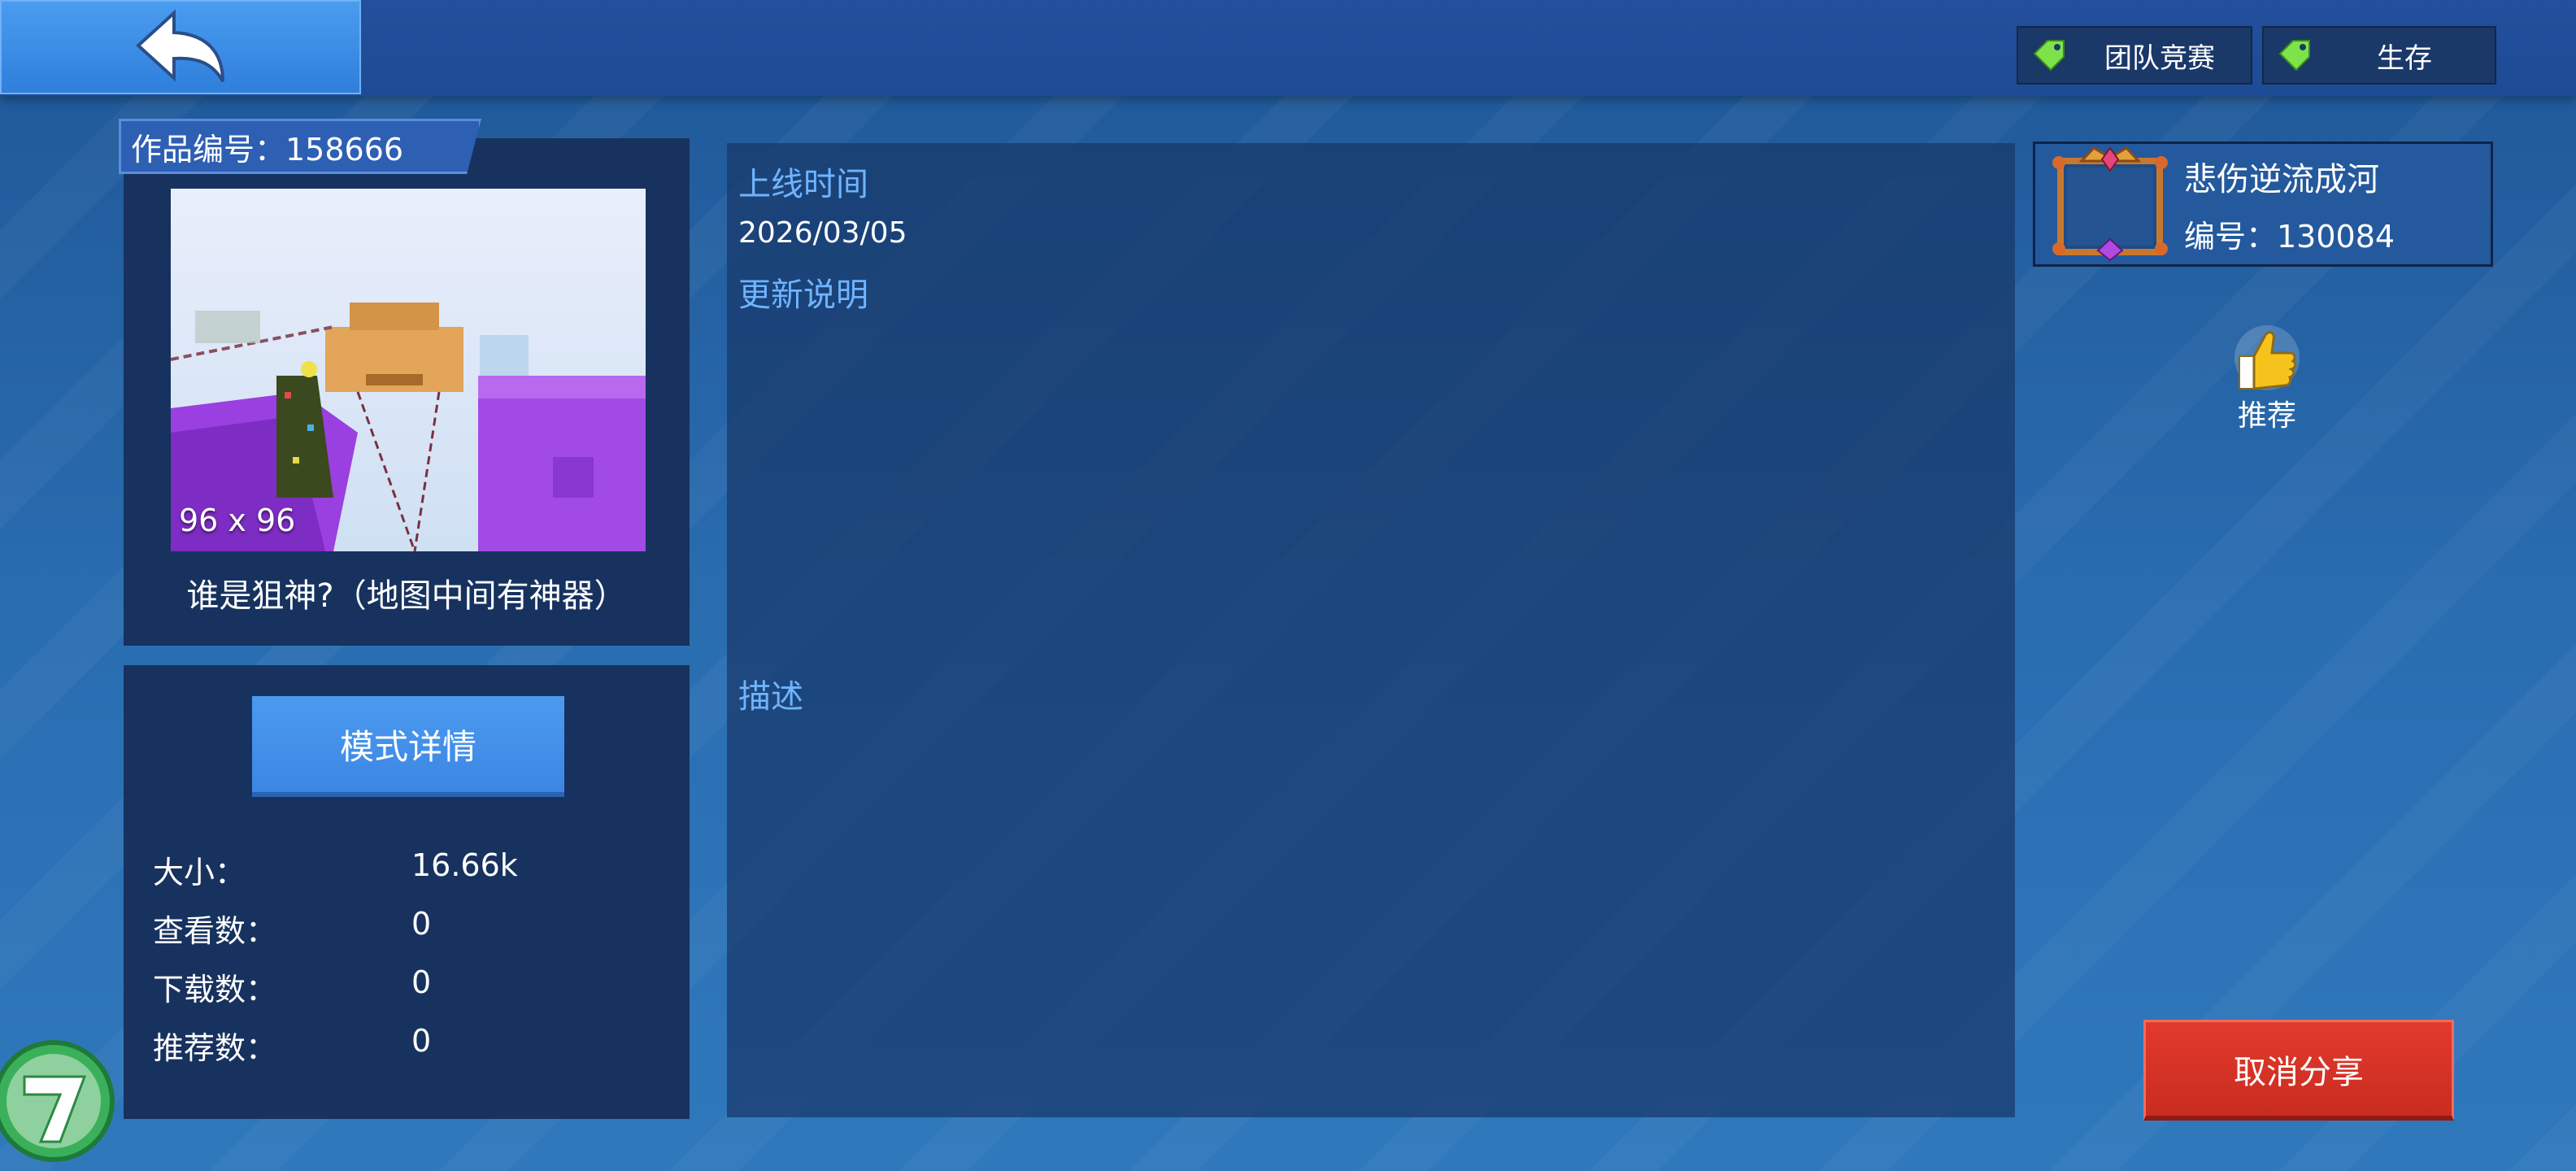  I want to click on online-time-label: 上线时间, so click(803, 185).